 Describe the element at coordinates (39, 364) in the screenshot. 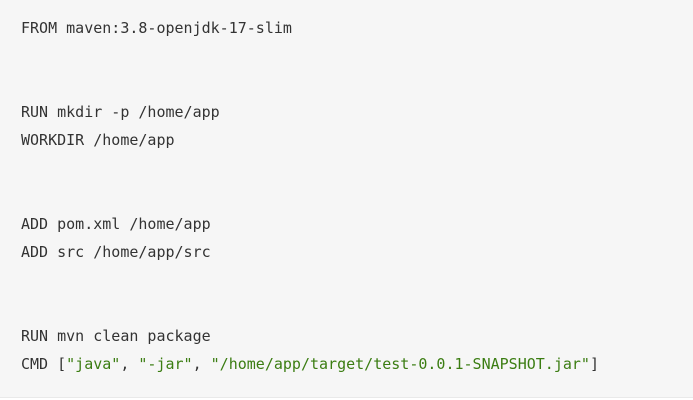

I see `cmd-keyword: CMD` at that location.